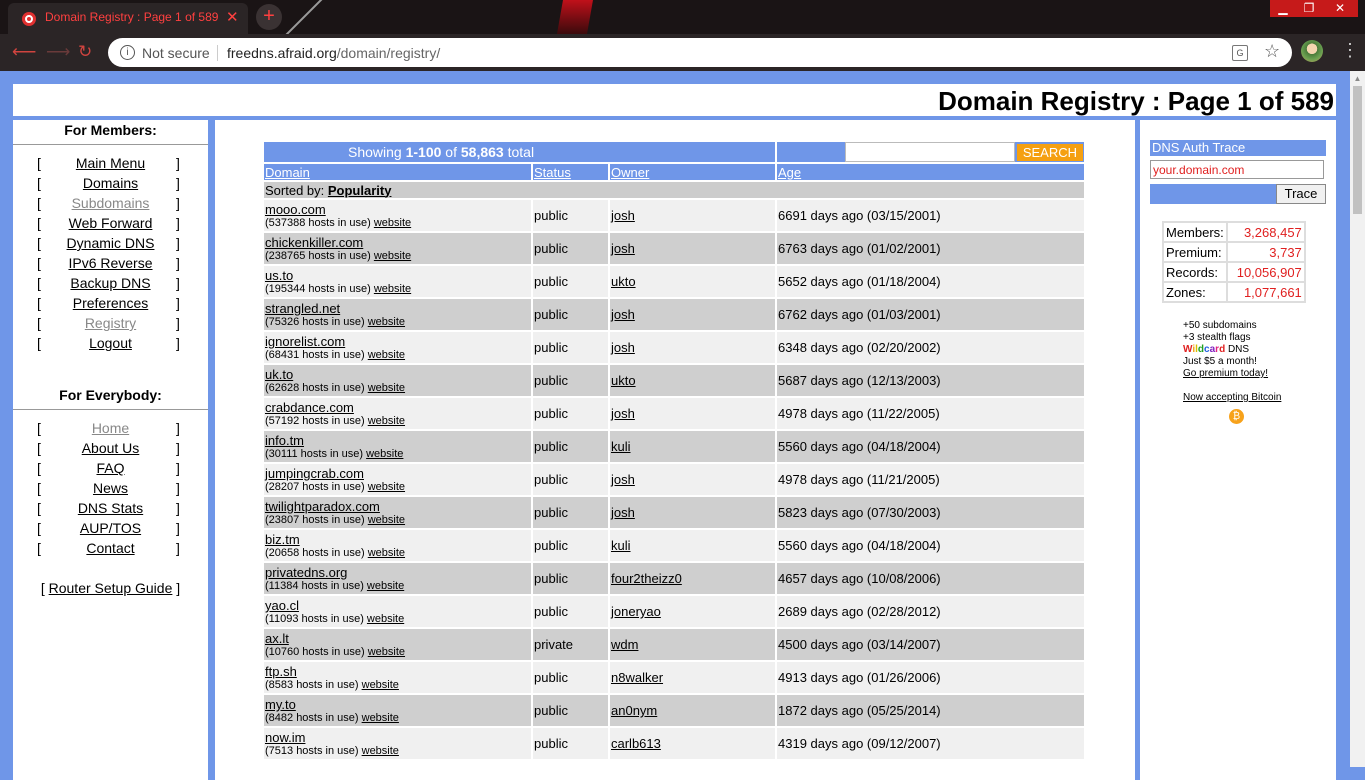 Image resolution: width=1365 pixels, height=780 pixels. Describe the element at coordinates (1049, 152) in the screenshot. I see `search-button: SEARCH` at that location.